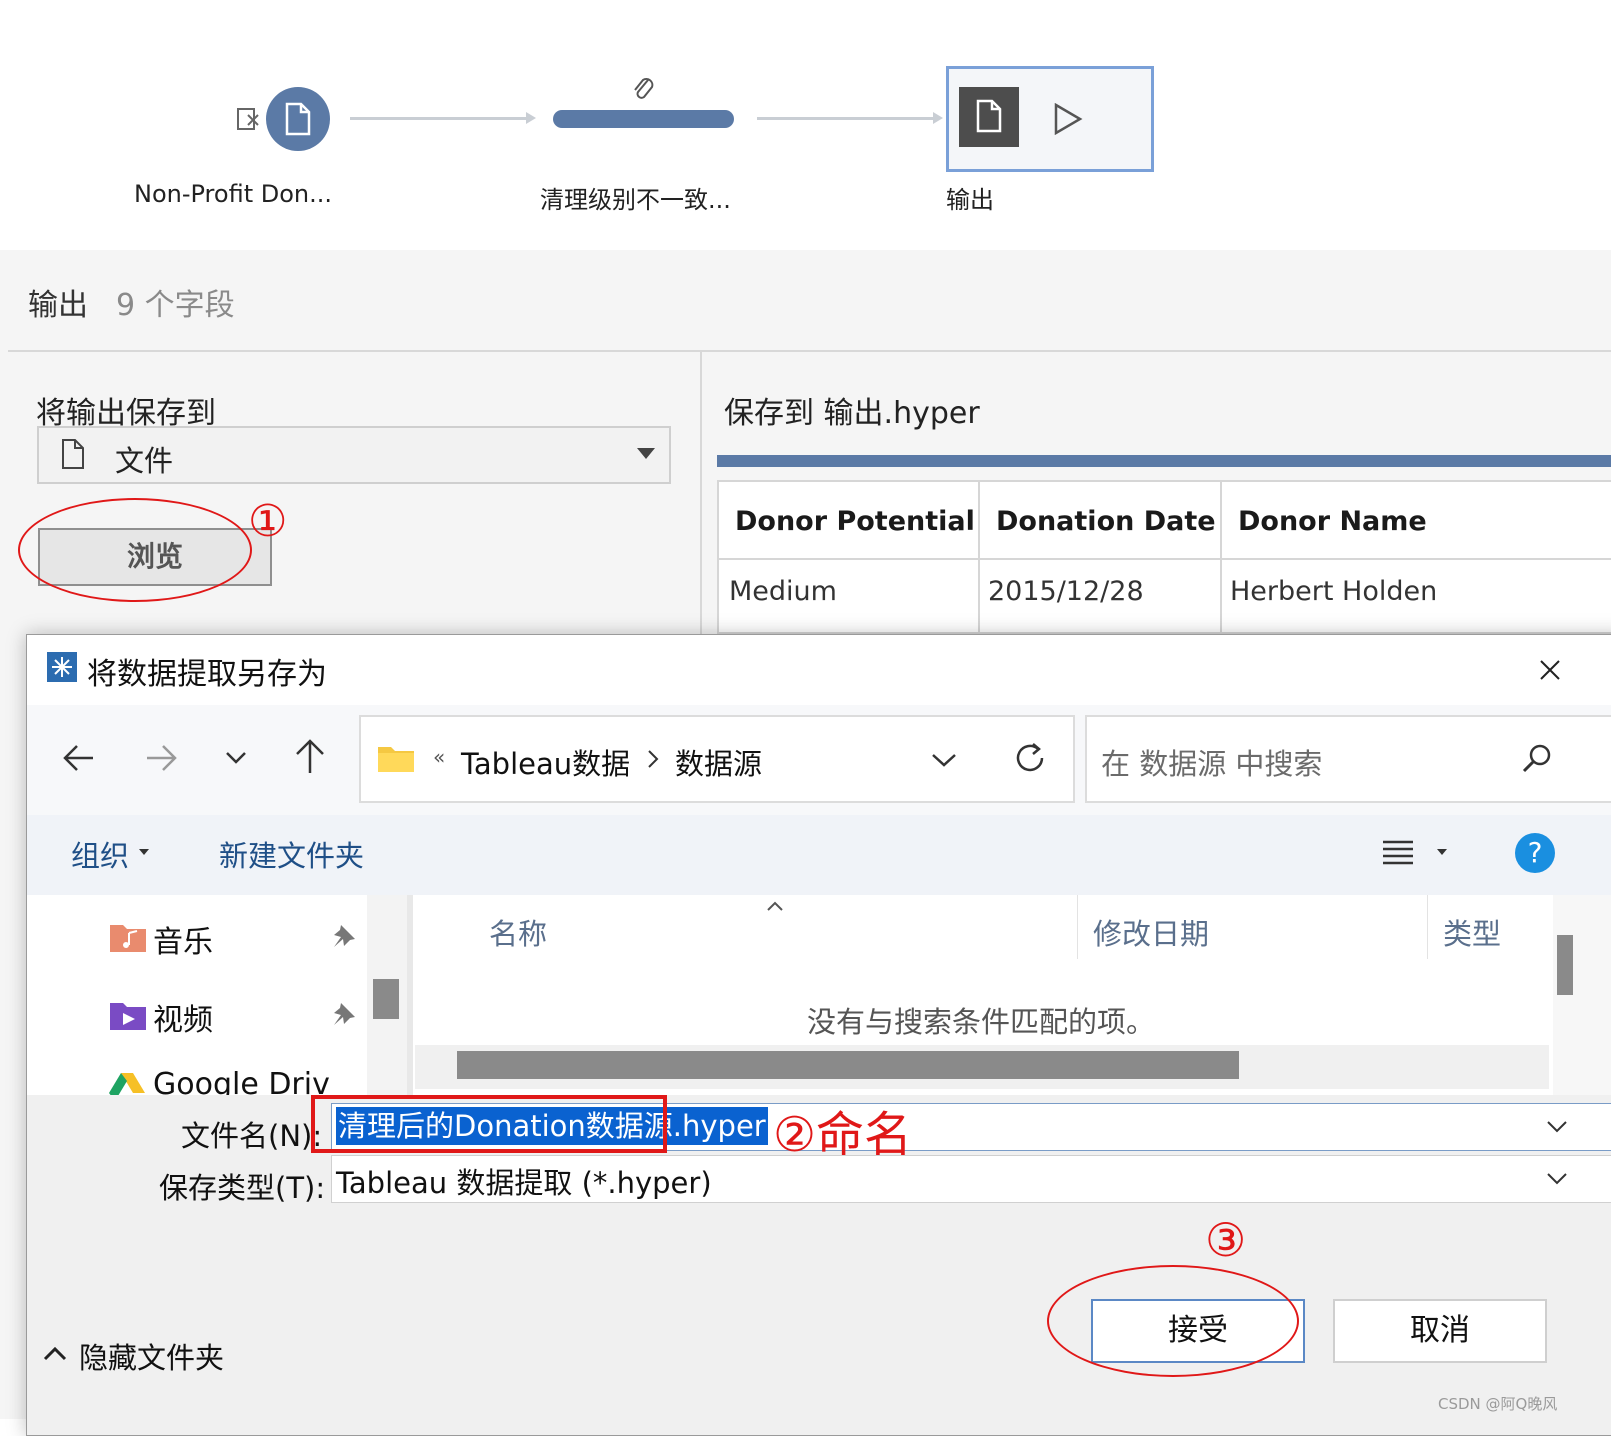 The width and height of the screenshot is (1611, 1436). I want to click on table-cell: Medium, so click(783, 591).